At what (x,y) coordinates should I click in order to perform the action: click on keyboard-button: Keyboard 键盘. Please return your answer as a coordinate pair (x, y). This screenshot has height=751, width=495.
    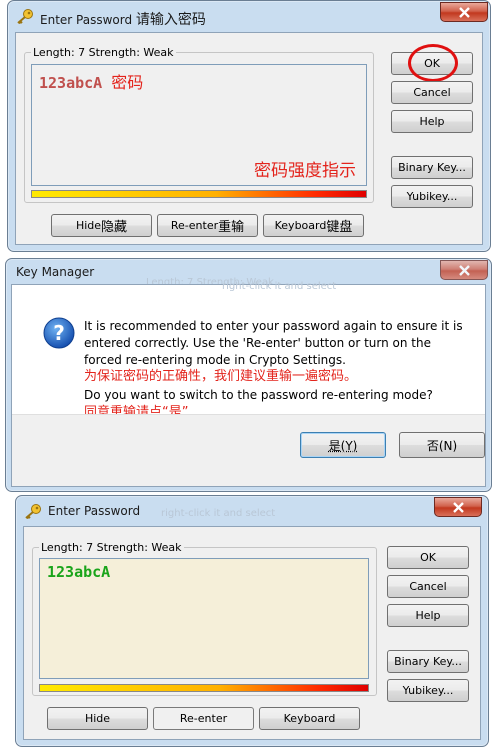
    Looking at the image, I should click on (313, 225).